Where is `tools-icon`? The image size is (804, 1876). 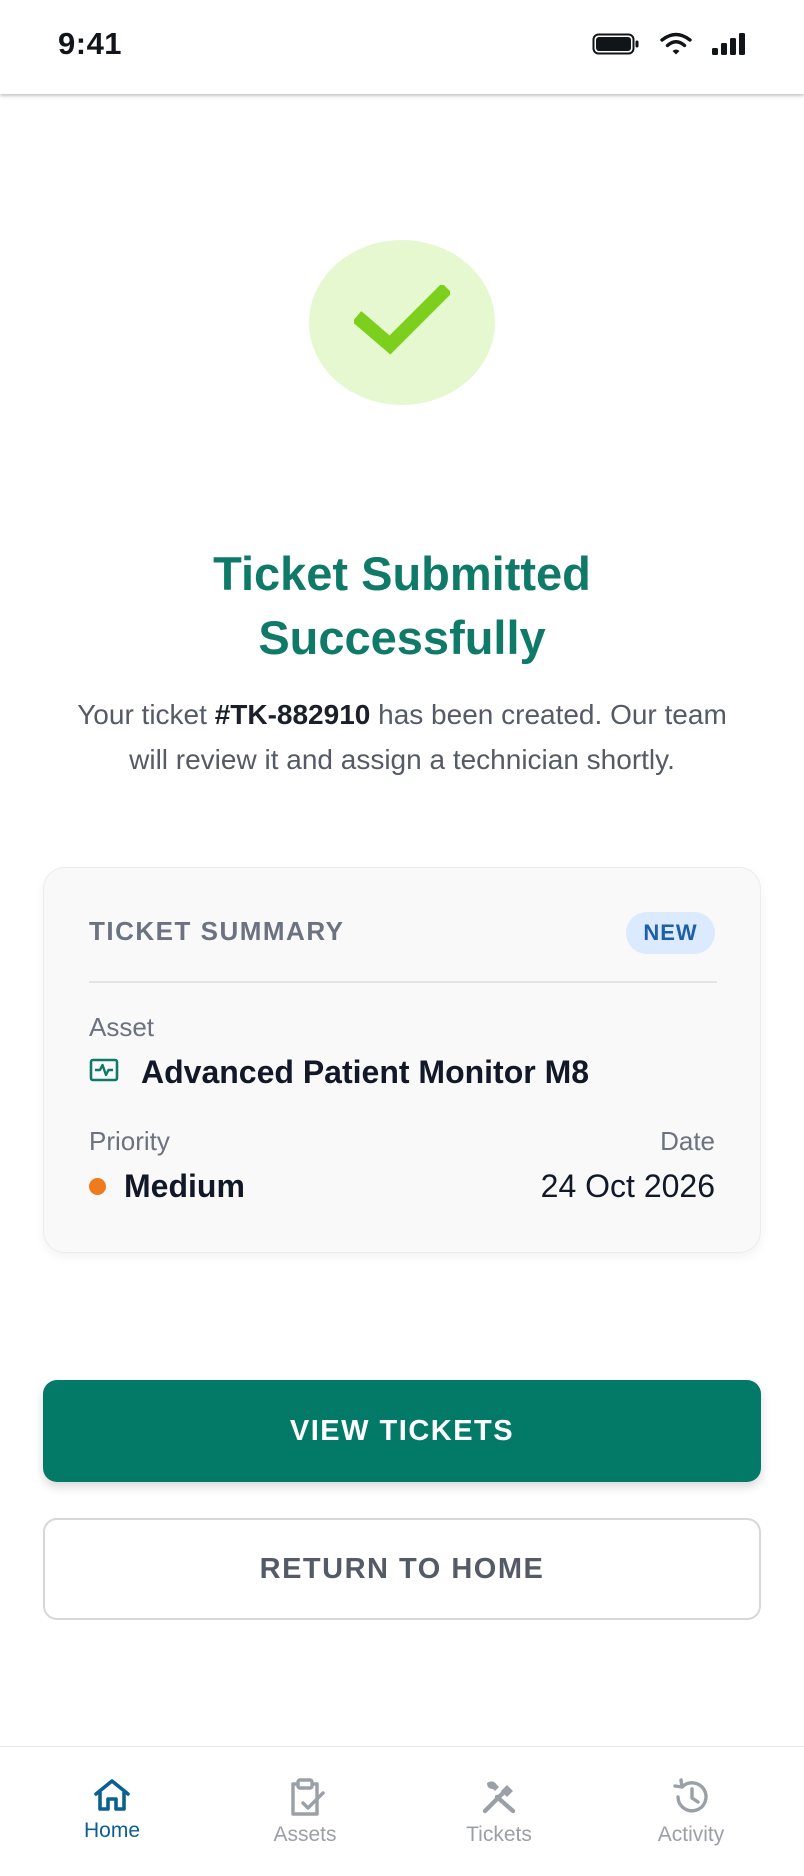
tools-icon is located at coordinates (499, 1782).